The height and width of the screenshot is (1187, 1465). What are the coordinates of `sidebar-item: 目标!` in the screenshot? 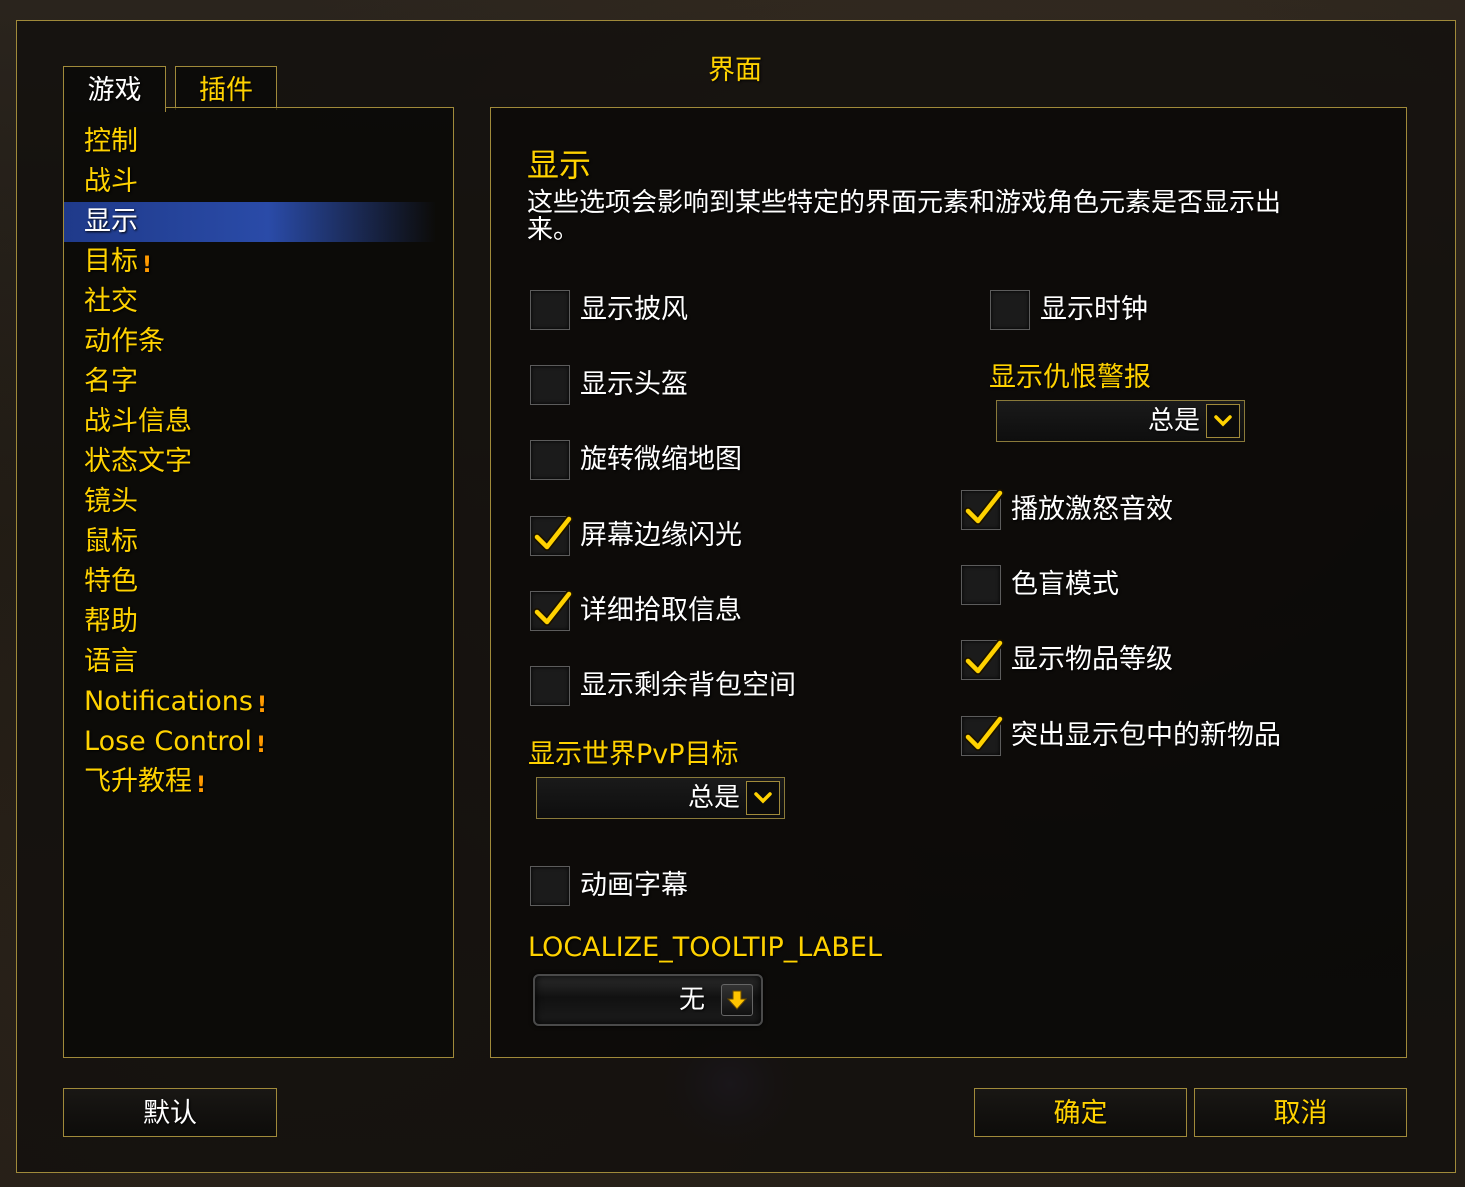 It's located at (259, 262).